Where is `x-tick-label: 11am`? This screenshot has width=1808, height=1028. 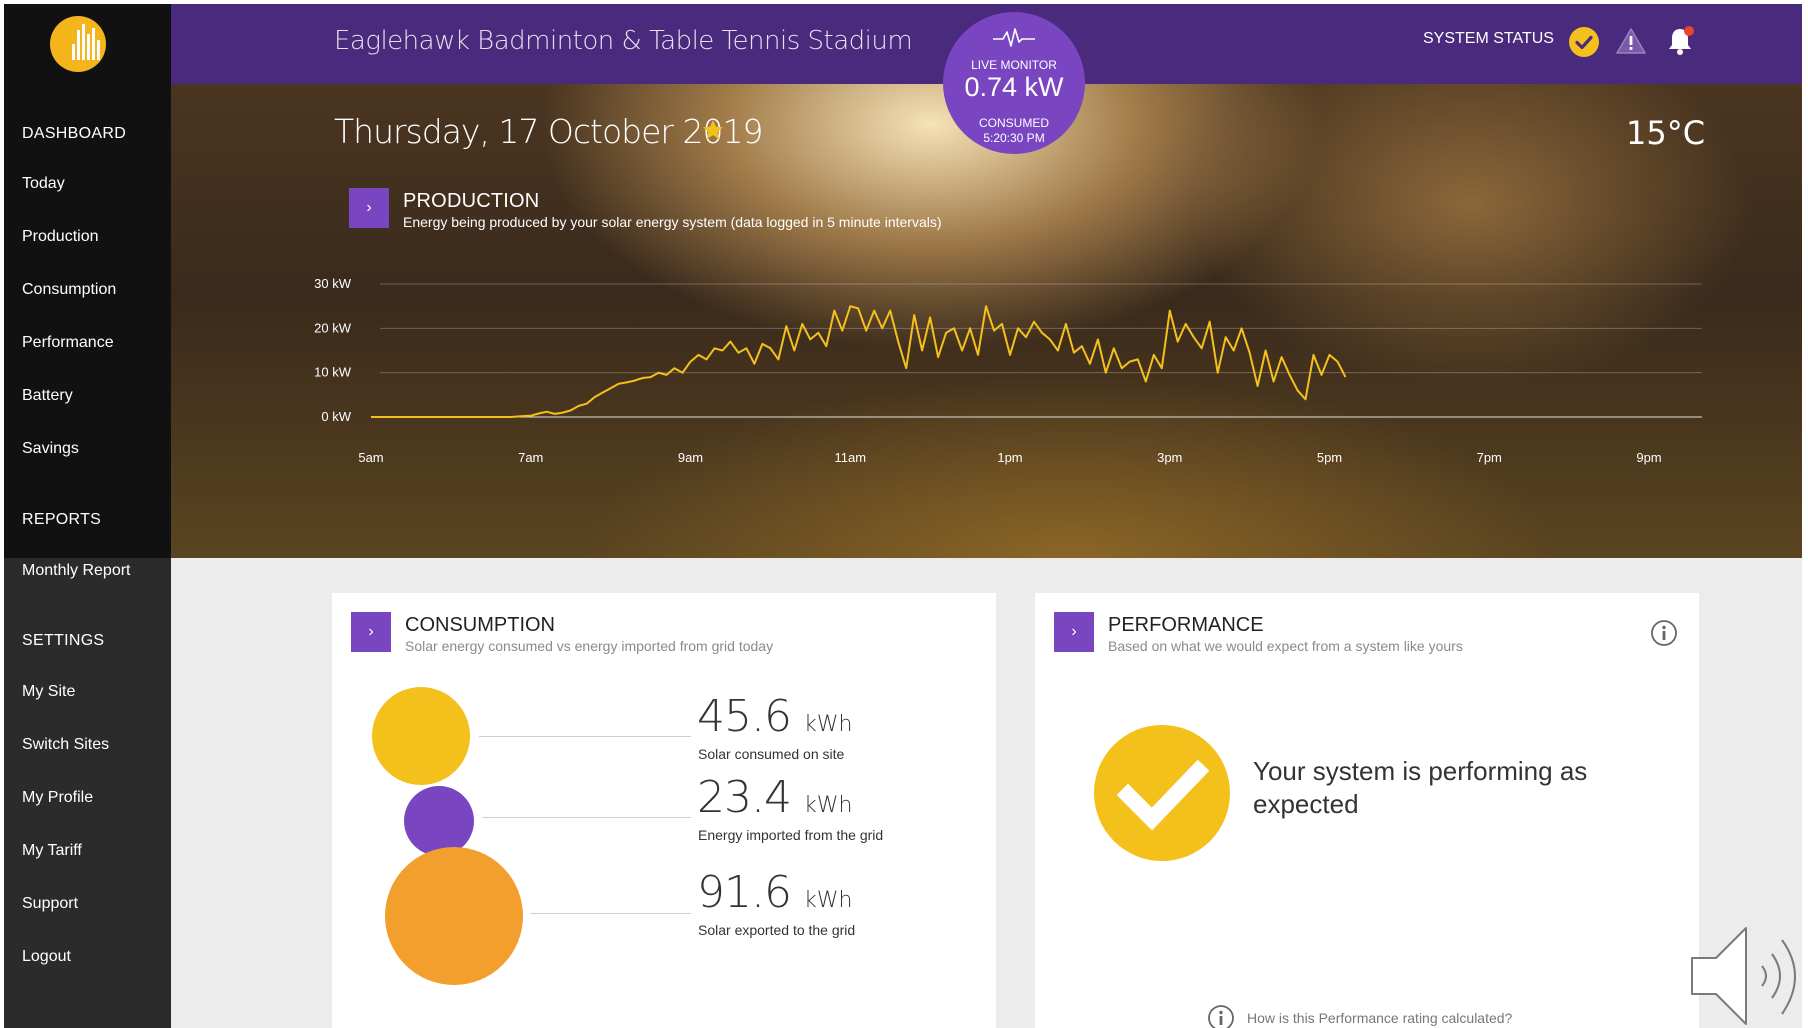
x-tick-label: 11am is located at coordinates (850, 457).